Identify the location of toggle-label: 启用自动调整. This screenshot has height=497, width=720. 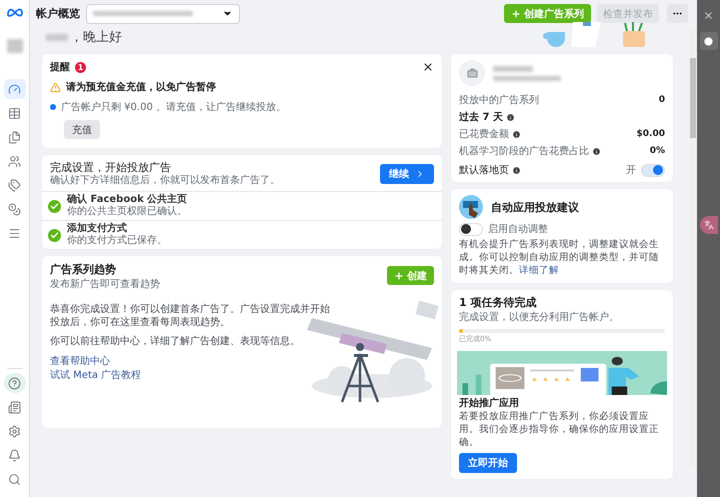
(518, 229).